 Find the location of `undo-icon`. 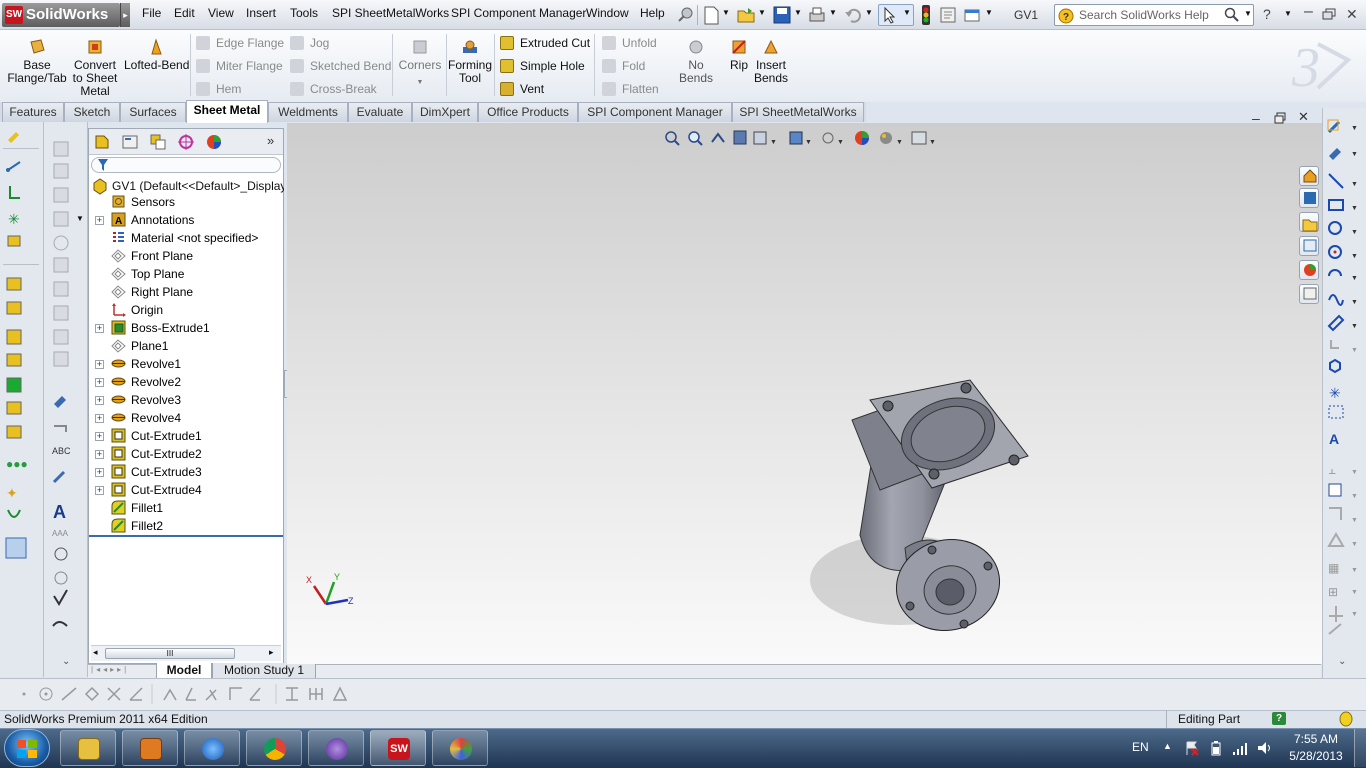

undo-icon is located at coordinates (853, 15).